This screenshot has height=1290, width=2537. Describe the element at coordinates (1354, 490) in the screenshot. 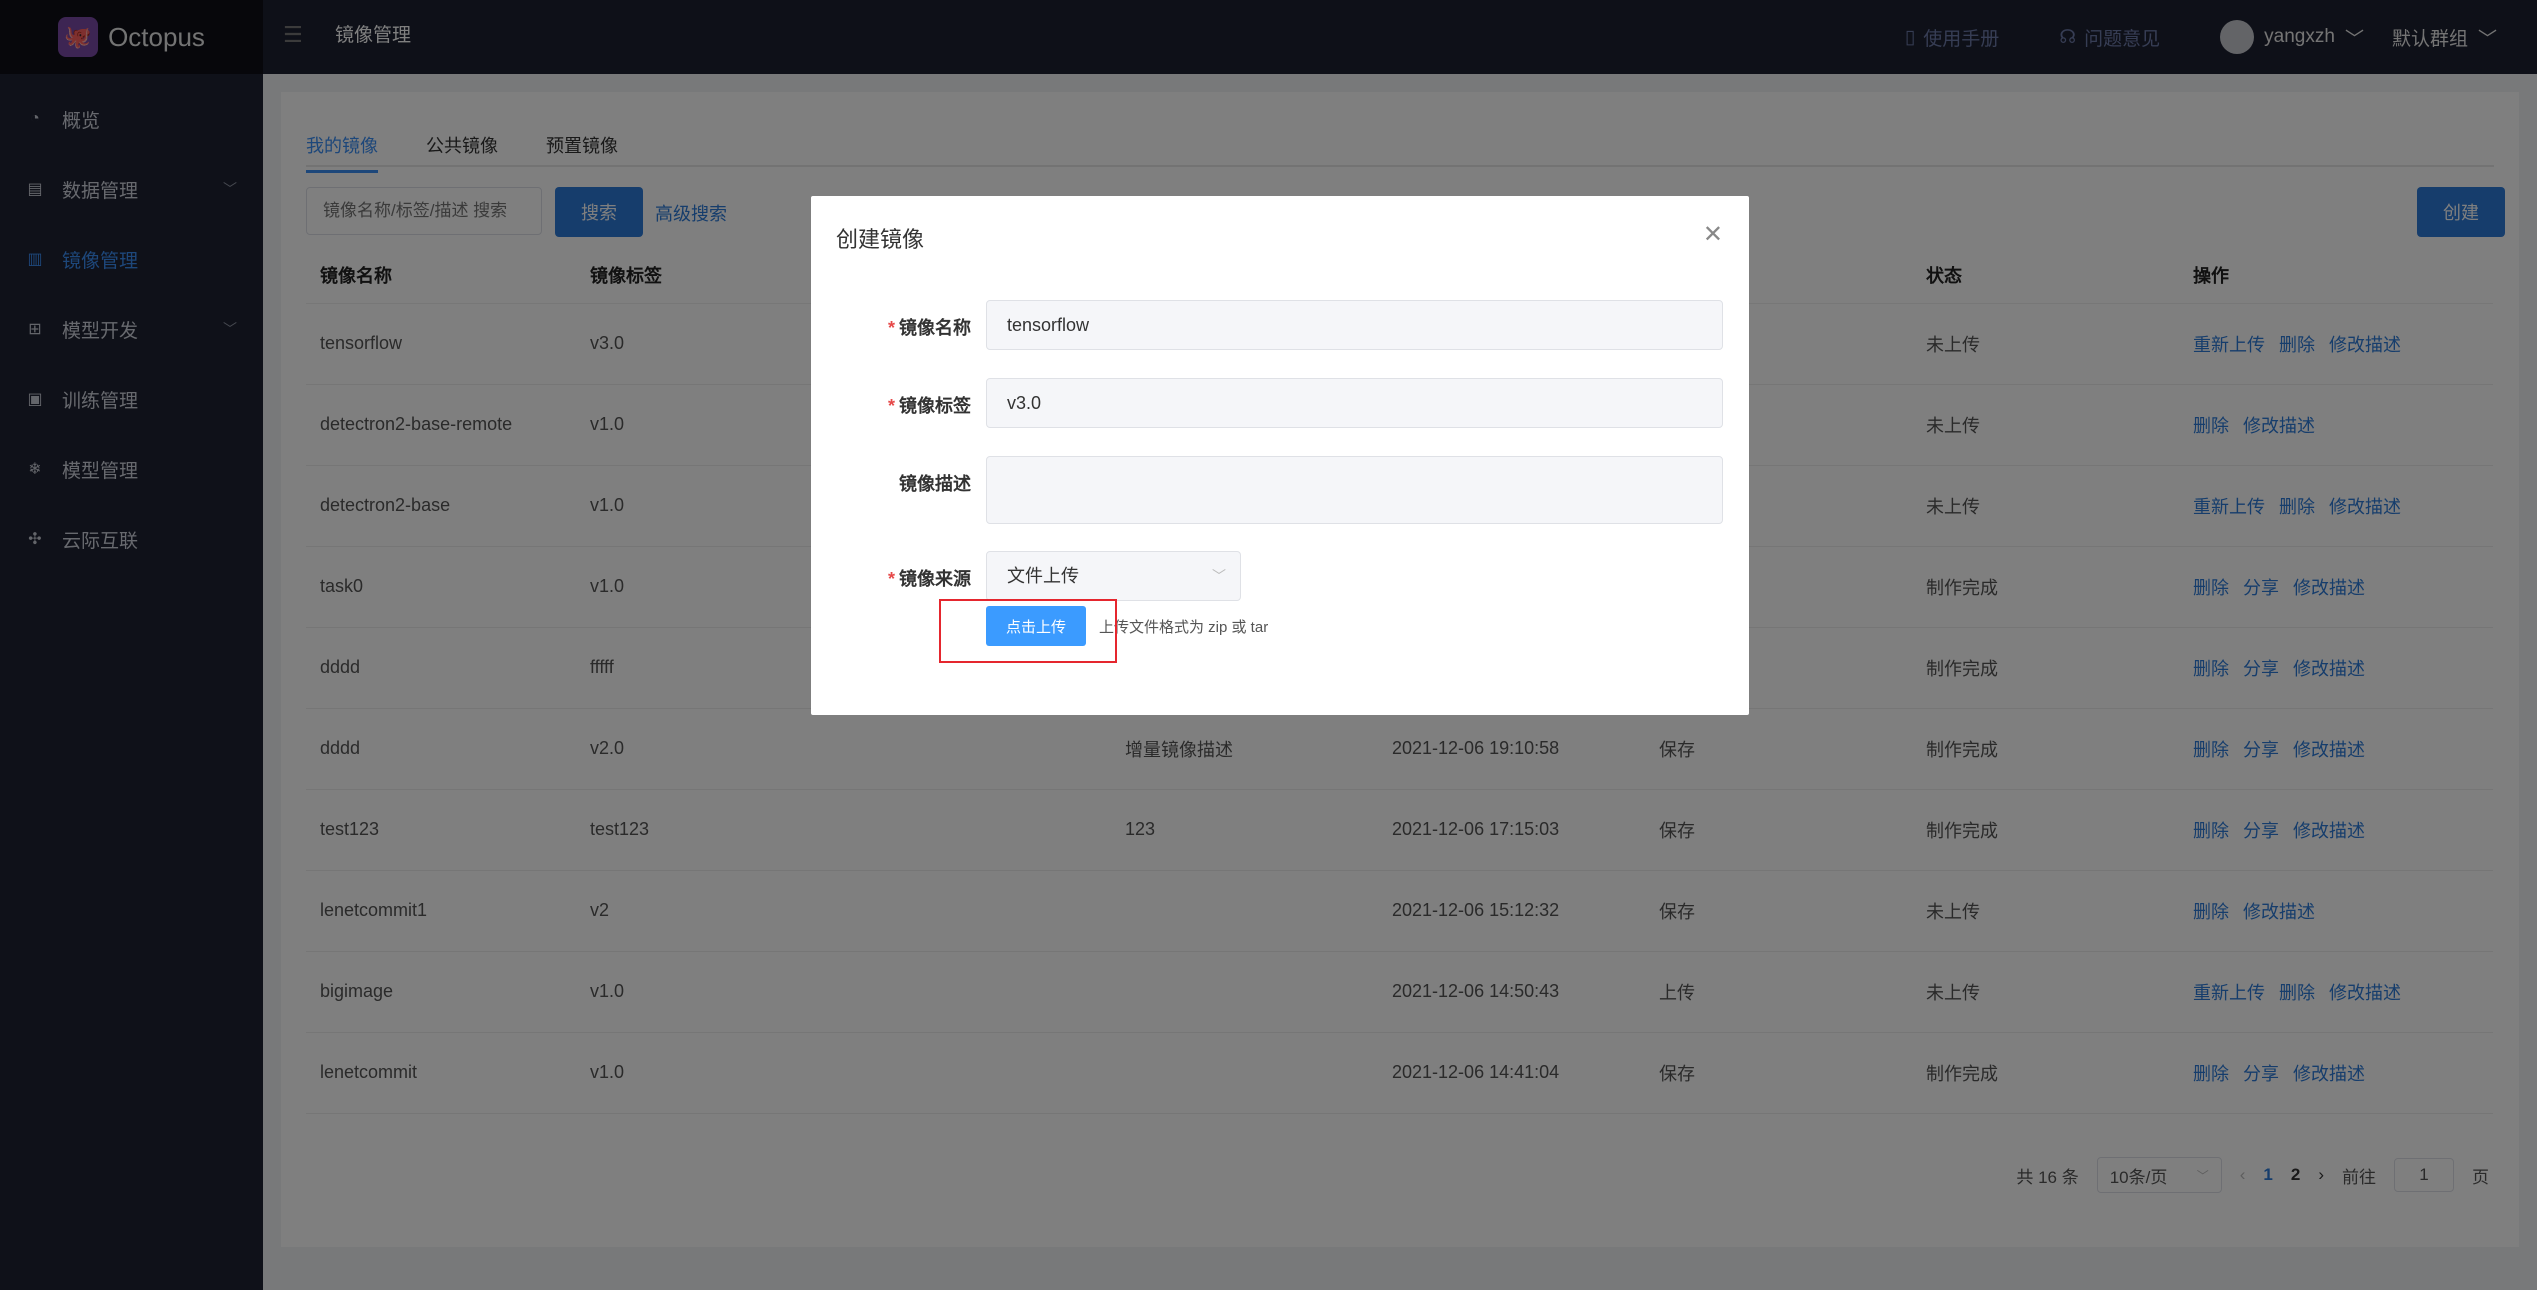

I see `image-desc-textarea` at that location.